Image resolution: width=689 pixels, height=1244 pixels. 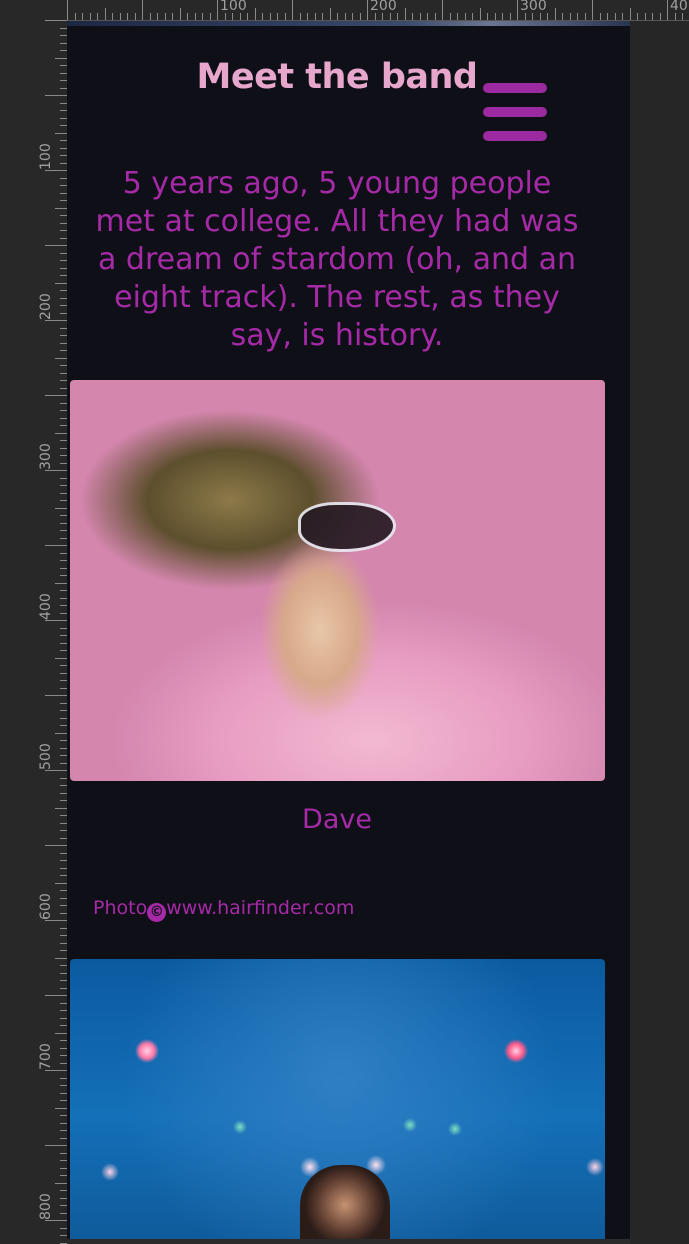 What do you see at coordinates (345, 1202) in the screenshot?
I see `performer-figure` at bounding box center [345, 1202].